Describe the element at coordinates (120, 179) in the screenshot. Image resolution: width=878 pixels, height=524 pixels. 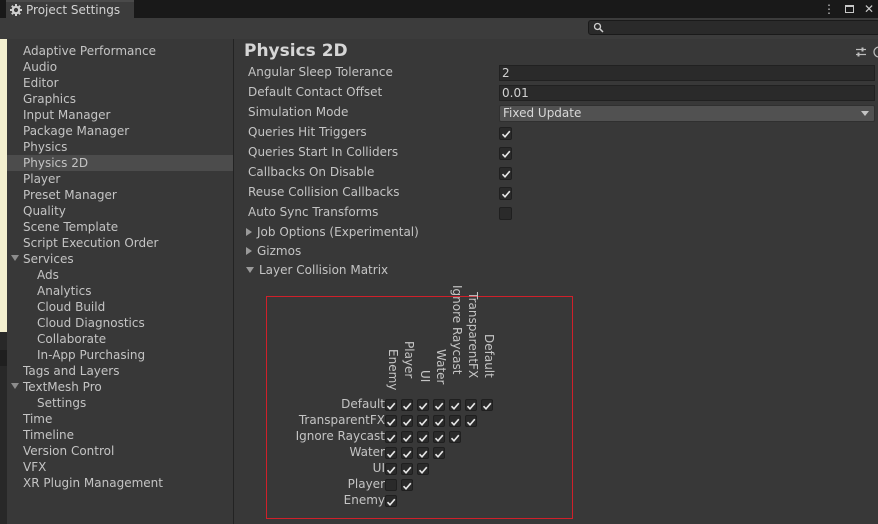
I see `sidebar-item-player: Player` at that location.